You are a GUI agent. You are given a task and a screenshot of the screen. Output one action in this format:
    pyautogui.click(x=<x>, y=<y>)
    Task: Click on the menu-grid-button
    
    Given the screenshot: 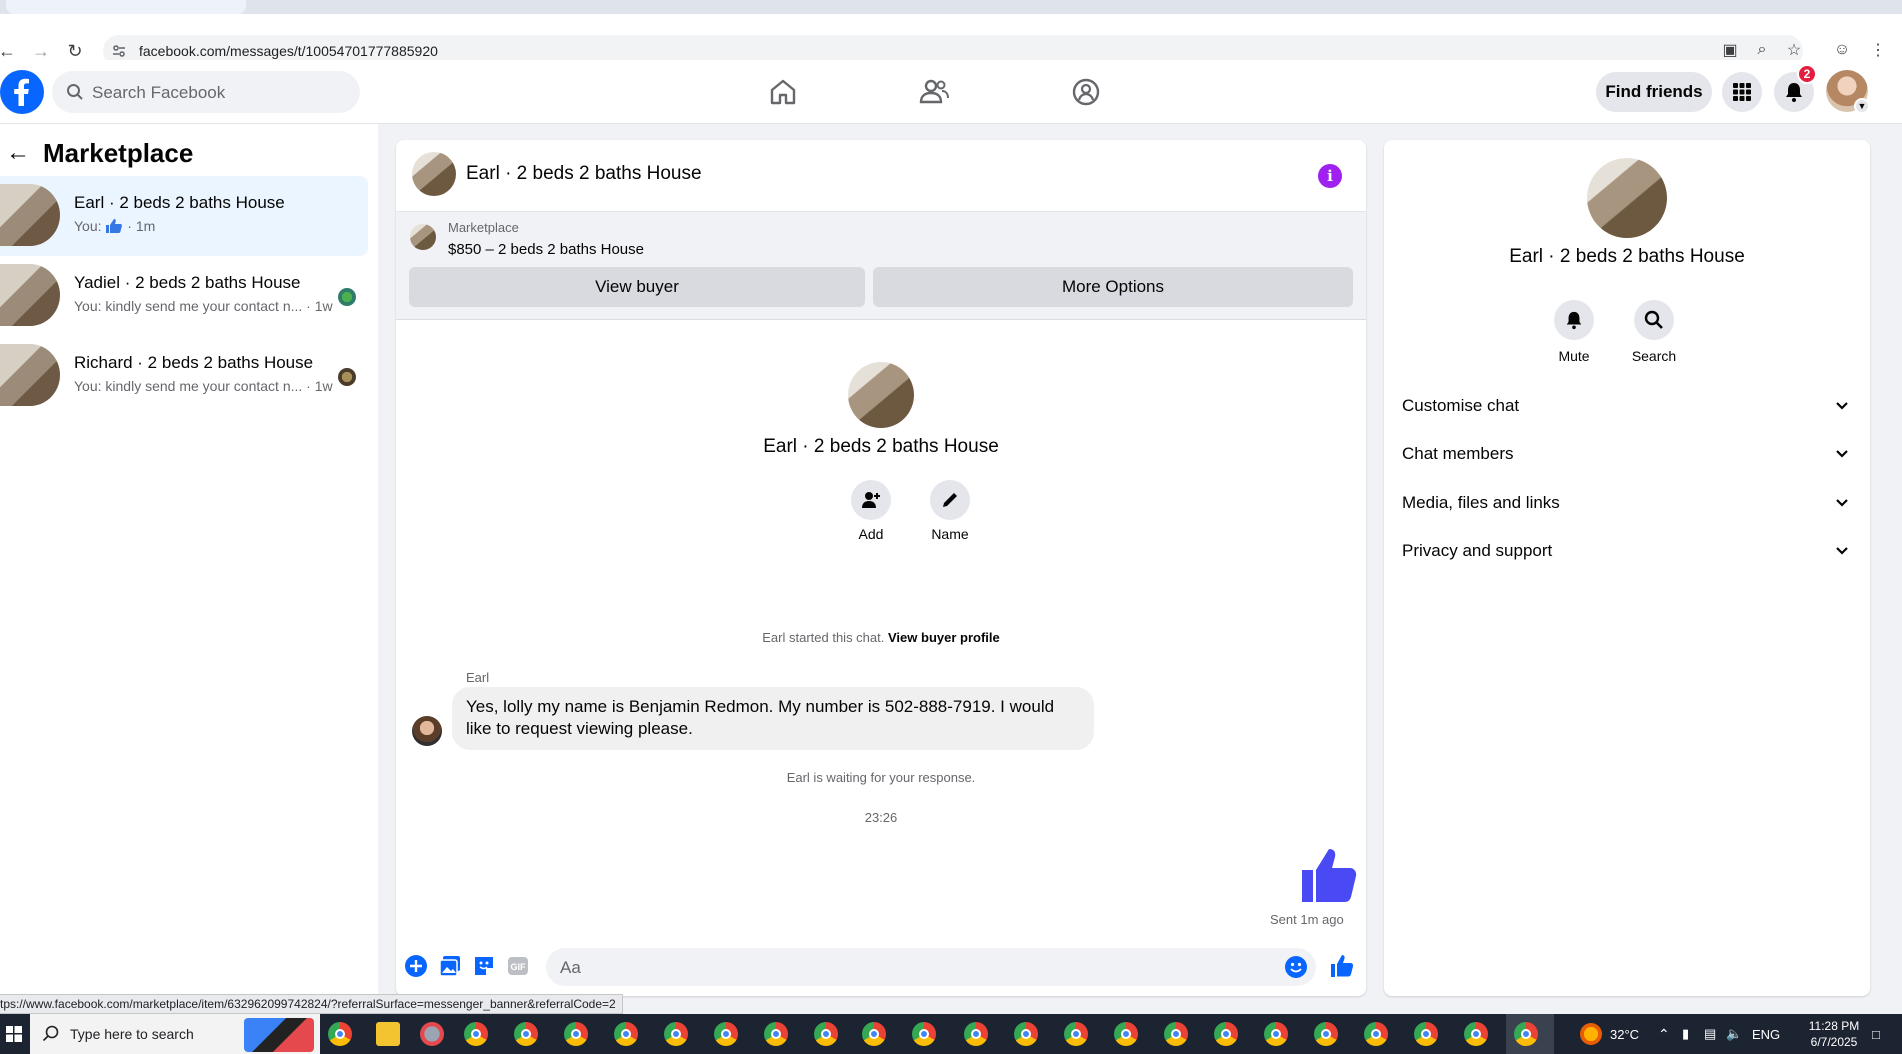 What is the action you would take?
    pyautogui.click(x=1742, y=92)
    